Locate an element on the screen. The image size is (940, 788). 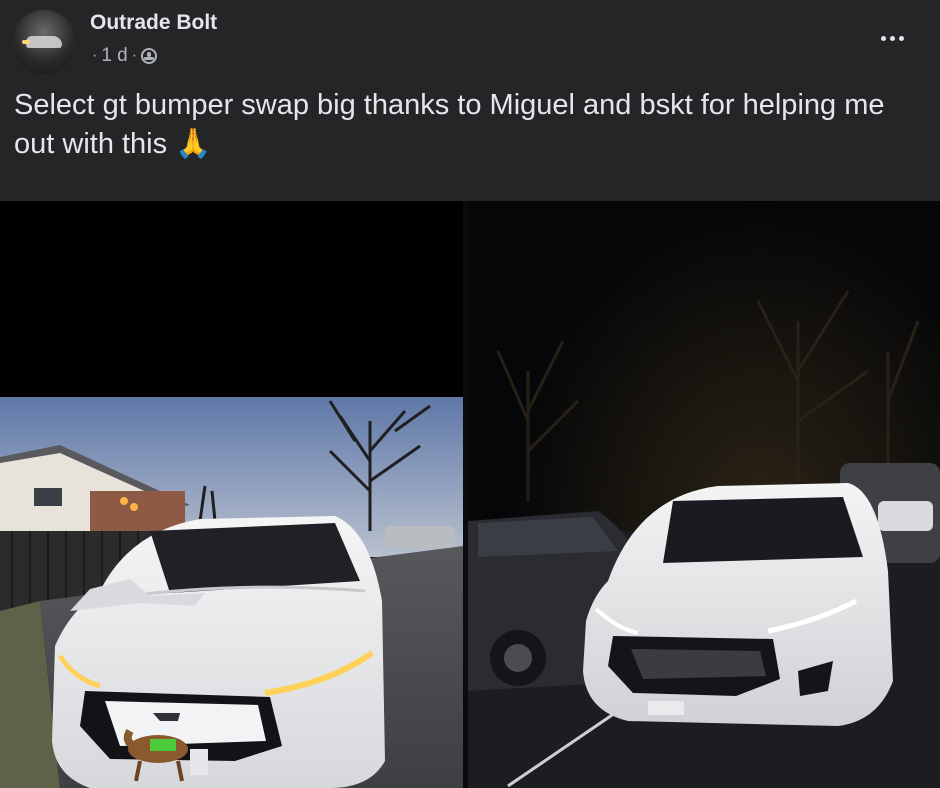
post-header: Outrade Bolt · 1 d · is located at coordinates (470, 40).